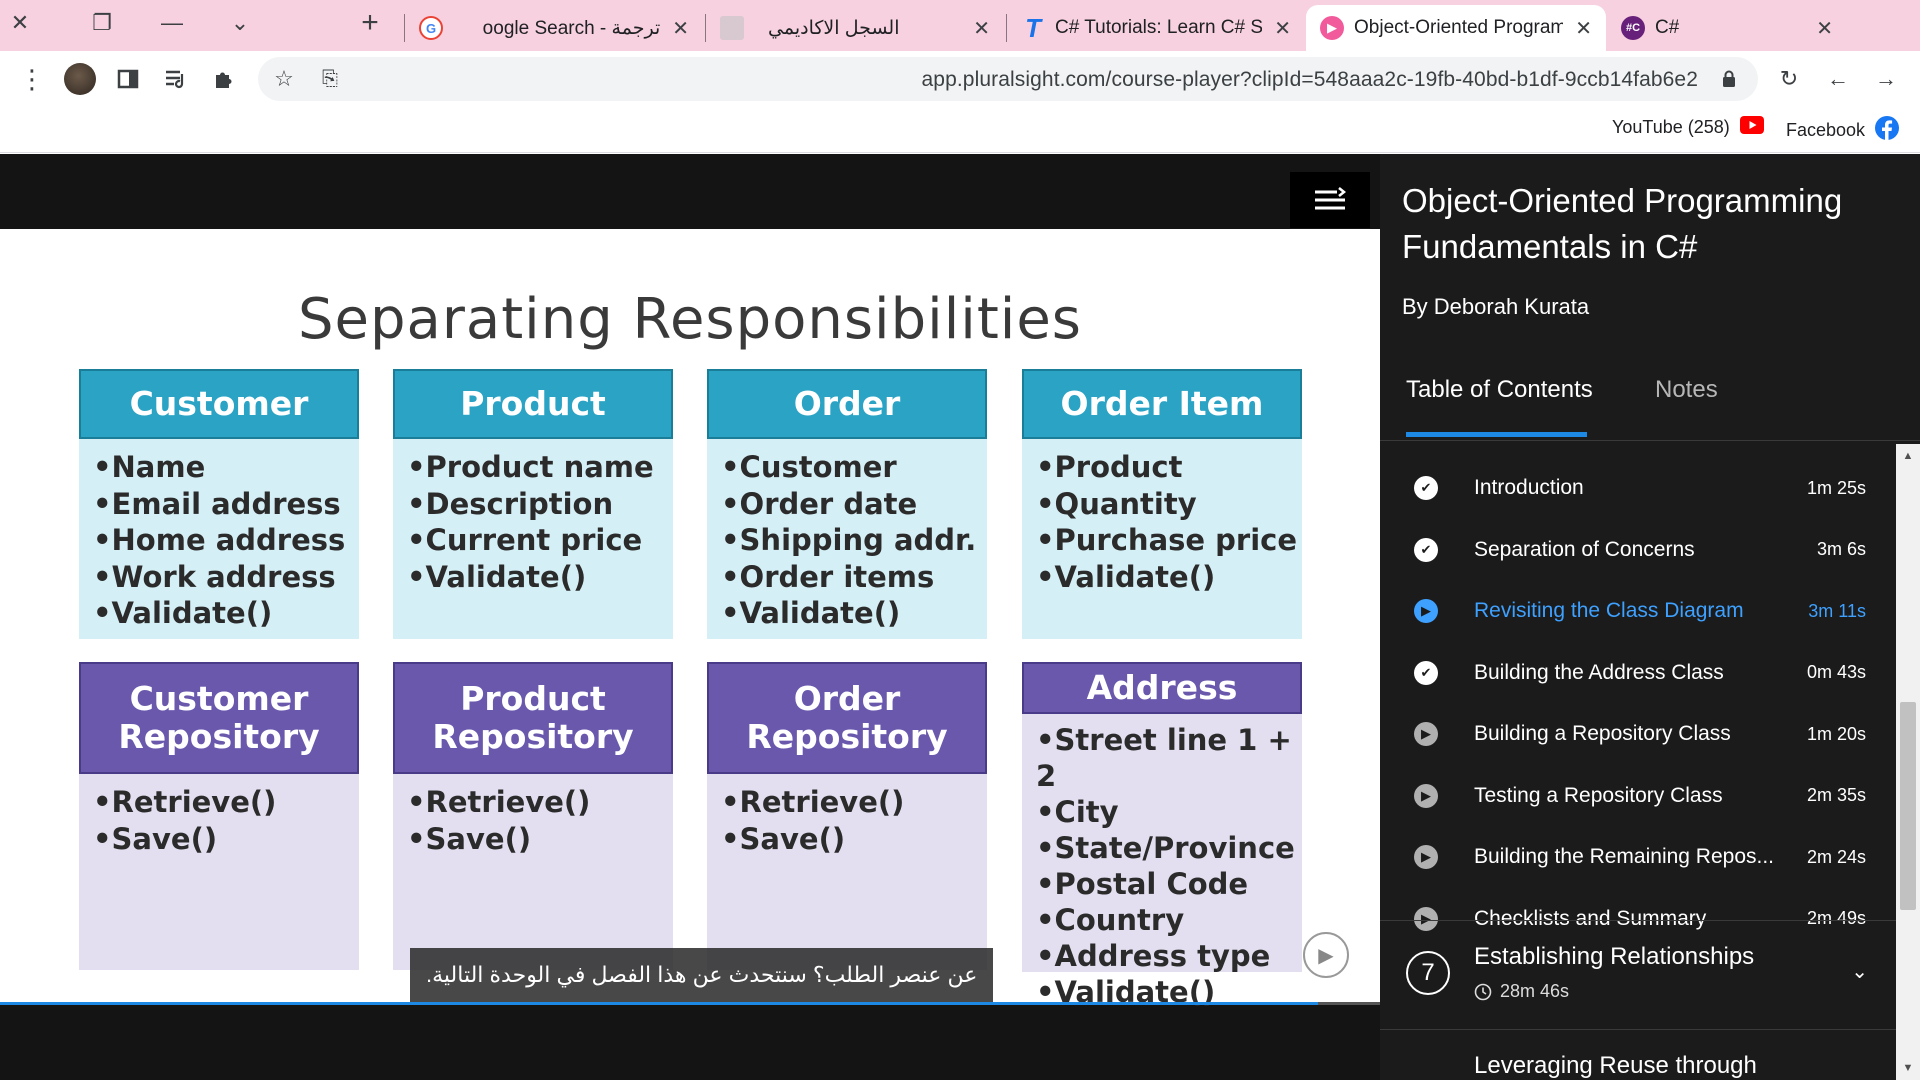 Image resolution: width=1920 pixels, height=1080 pixels. I want to click on tab-table-of-contents: Table of Contents, so click(1499, 390).